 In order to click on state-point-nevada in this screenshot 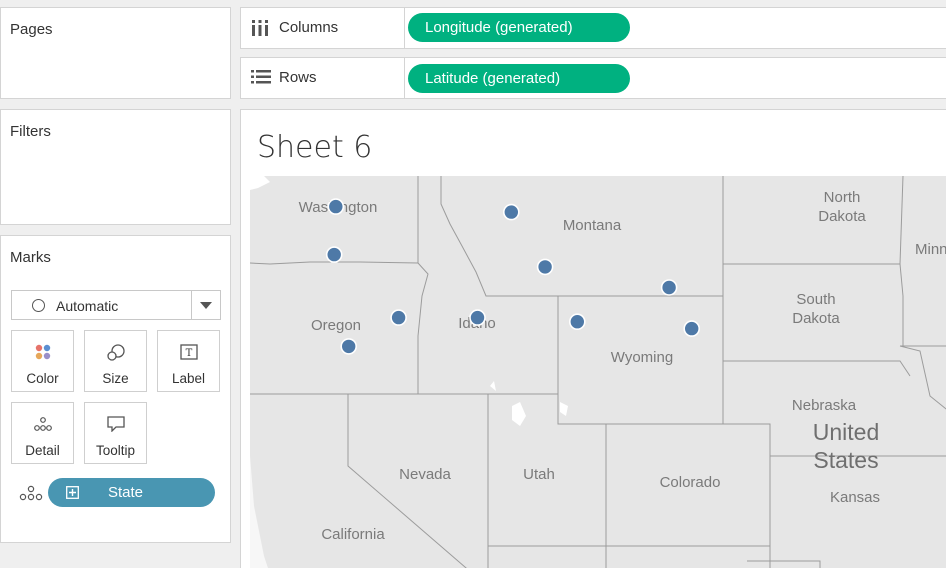, I will do `click(398, 317)`.